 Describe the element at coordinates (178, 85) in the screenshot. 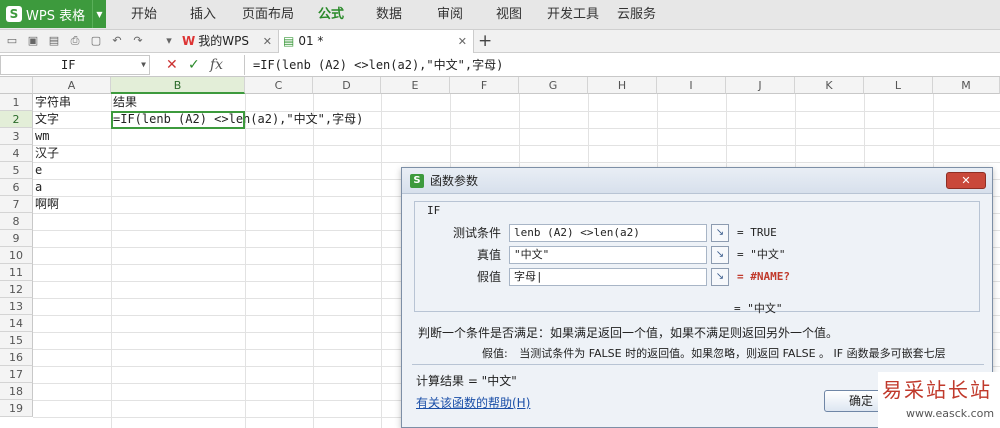

I see `column-header-b: B` at that location.